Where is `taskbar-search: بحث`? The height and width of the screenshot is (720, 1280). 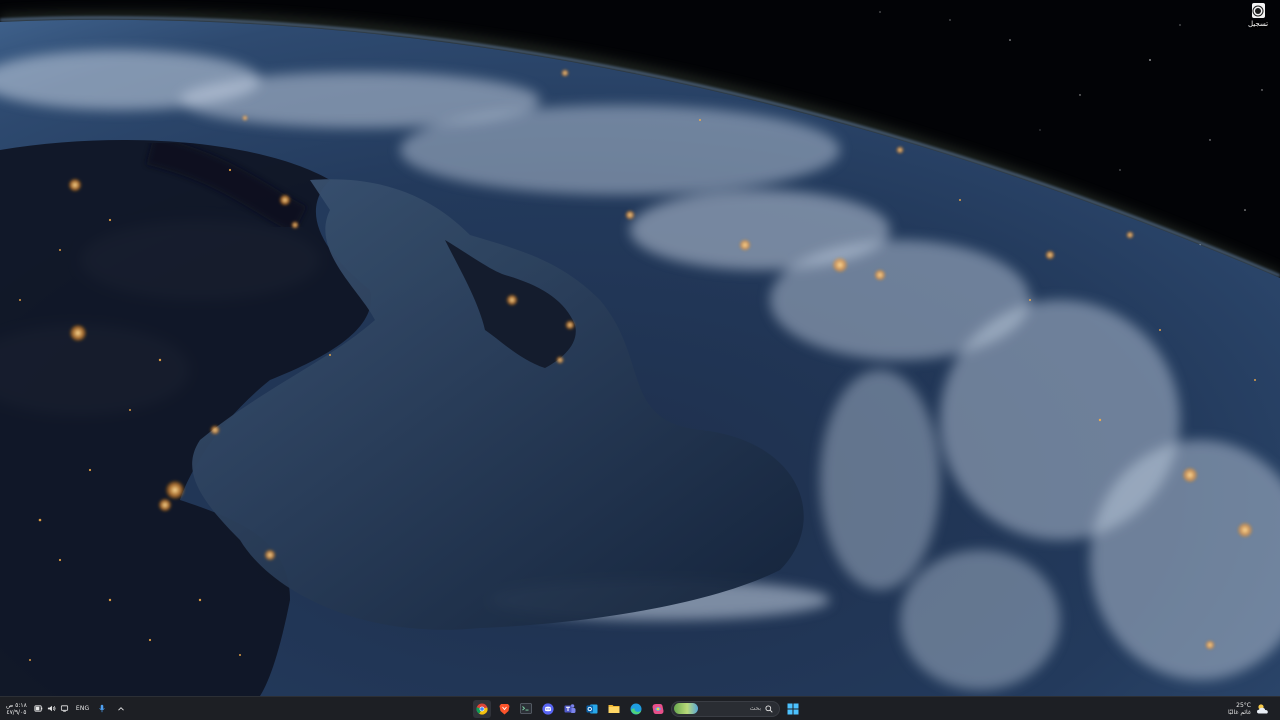
taskbar-search: بحث is located at coordinates (725, 708).